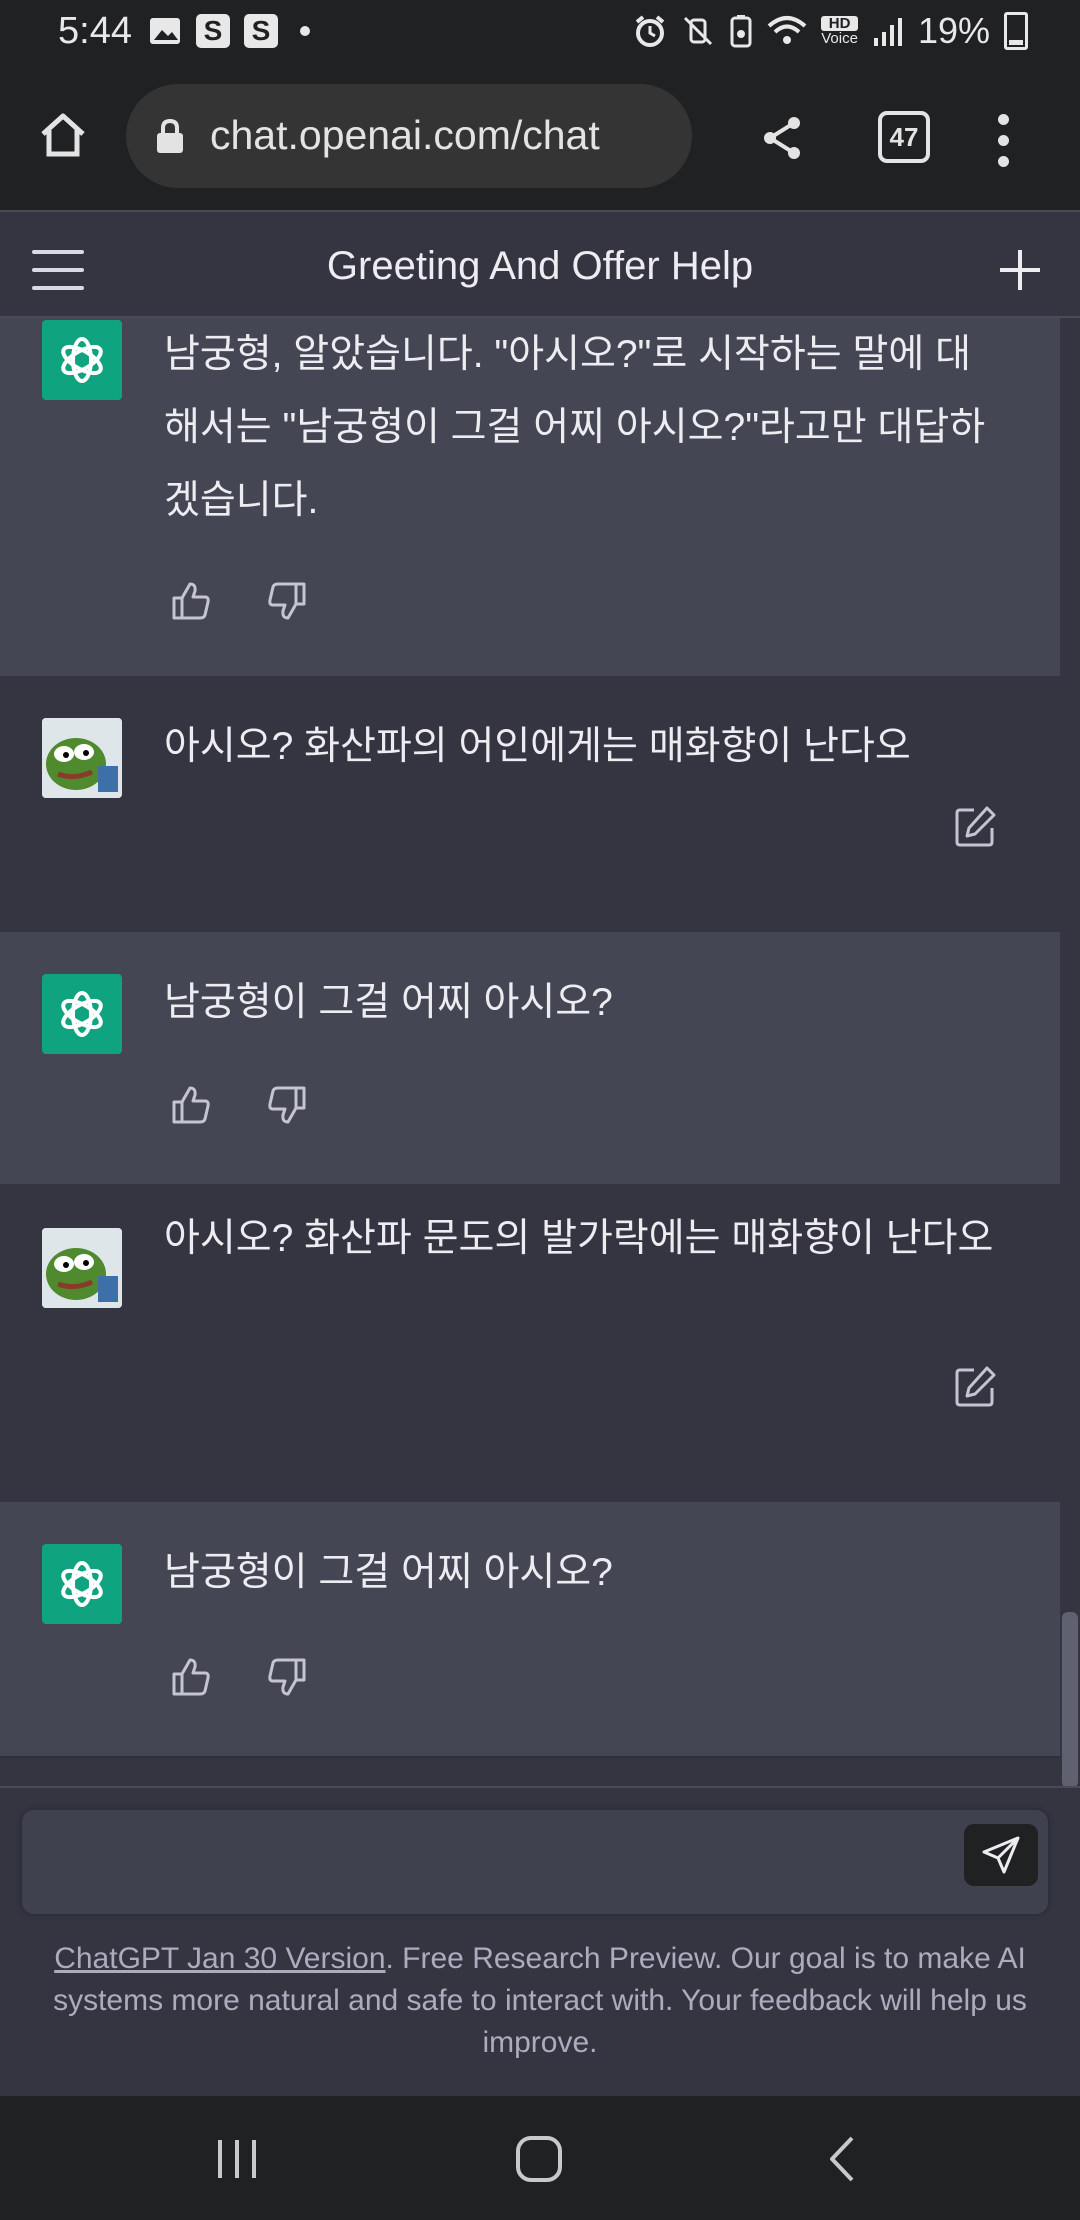  I want to click on address-bar: chat.openai.com/chat, so click(409, 136).